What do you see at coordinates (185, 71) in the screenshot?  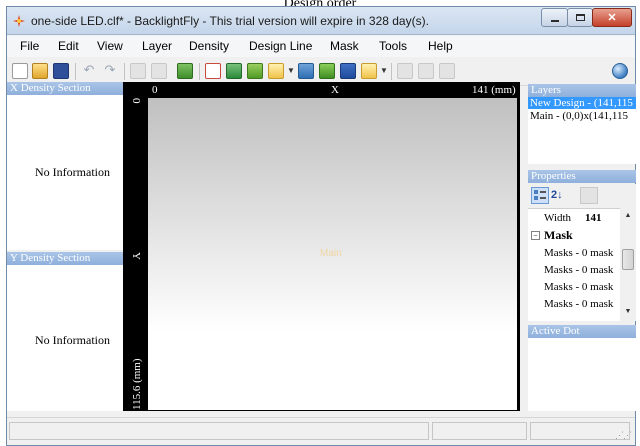 I see `density-icon` at bounding box center [185, 71].